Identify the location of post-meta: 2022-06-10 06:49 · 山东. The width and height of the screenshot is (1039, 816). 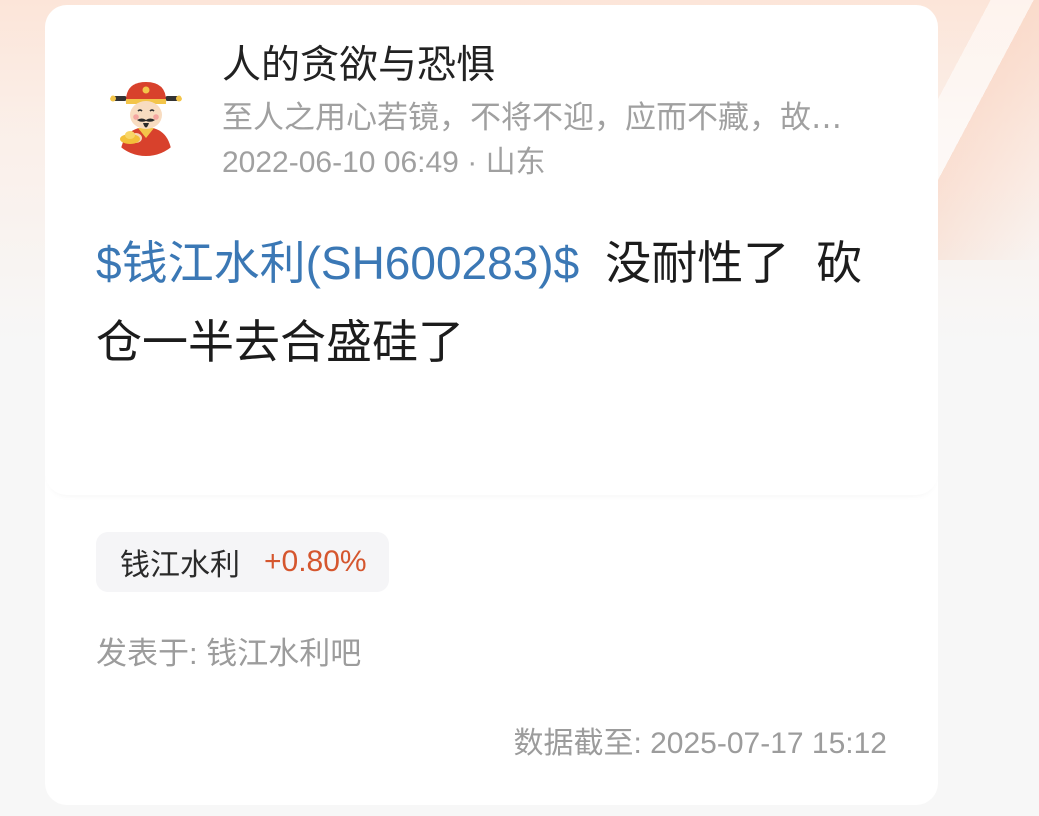
(384, 163).